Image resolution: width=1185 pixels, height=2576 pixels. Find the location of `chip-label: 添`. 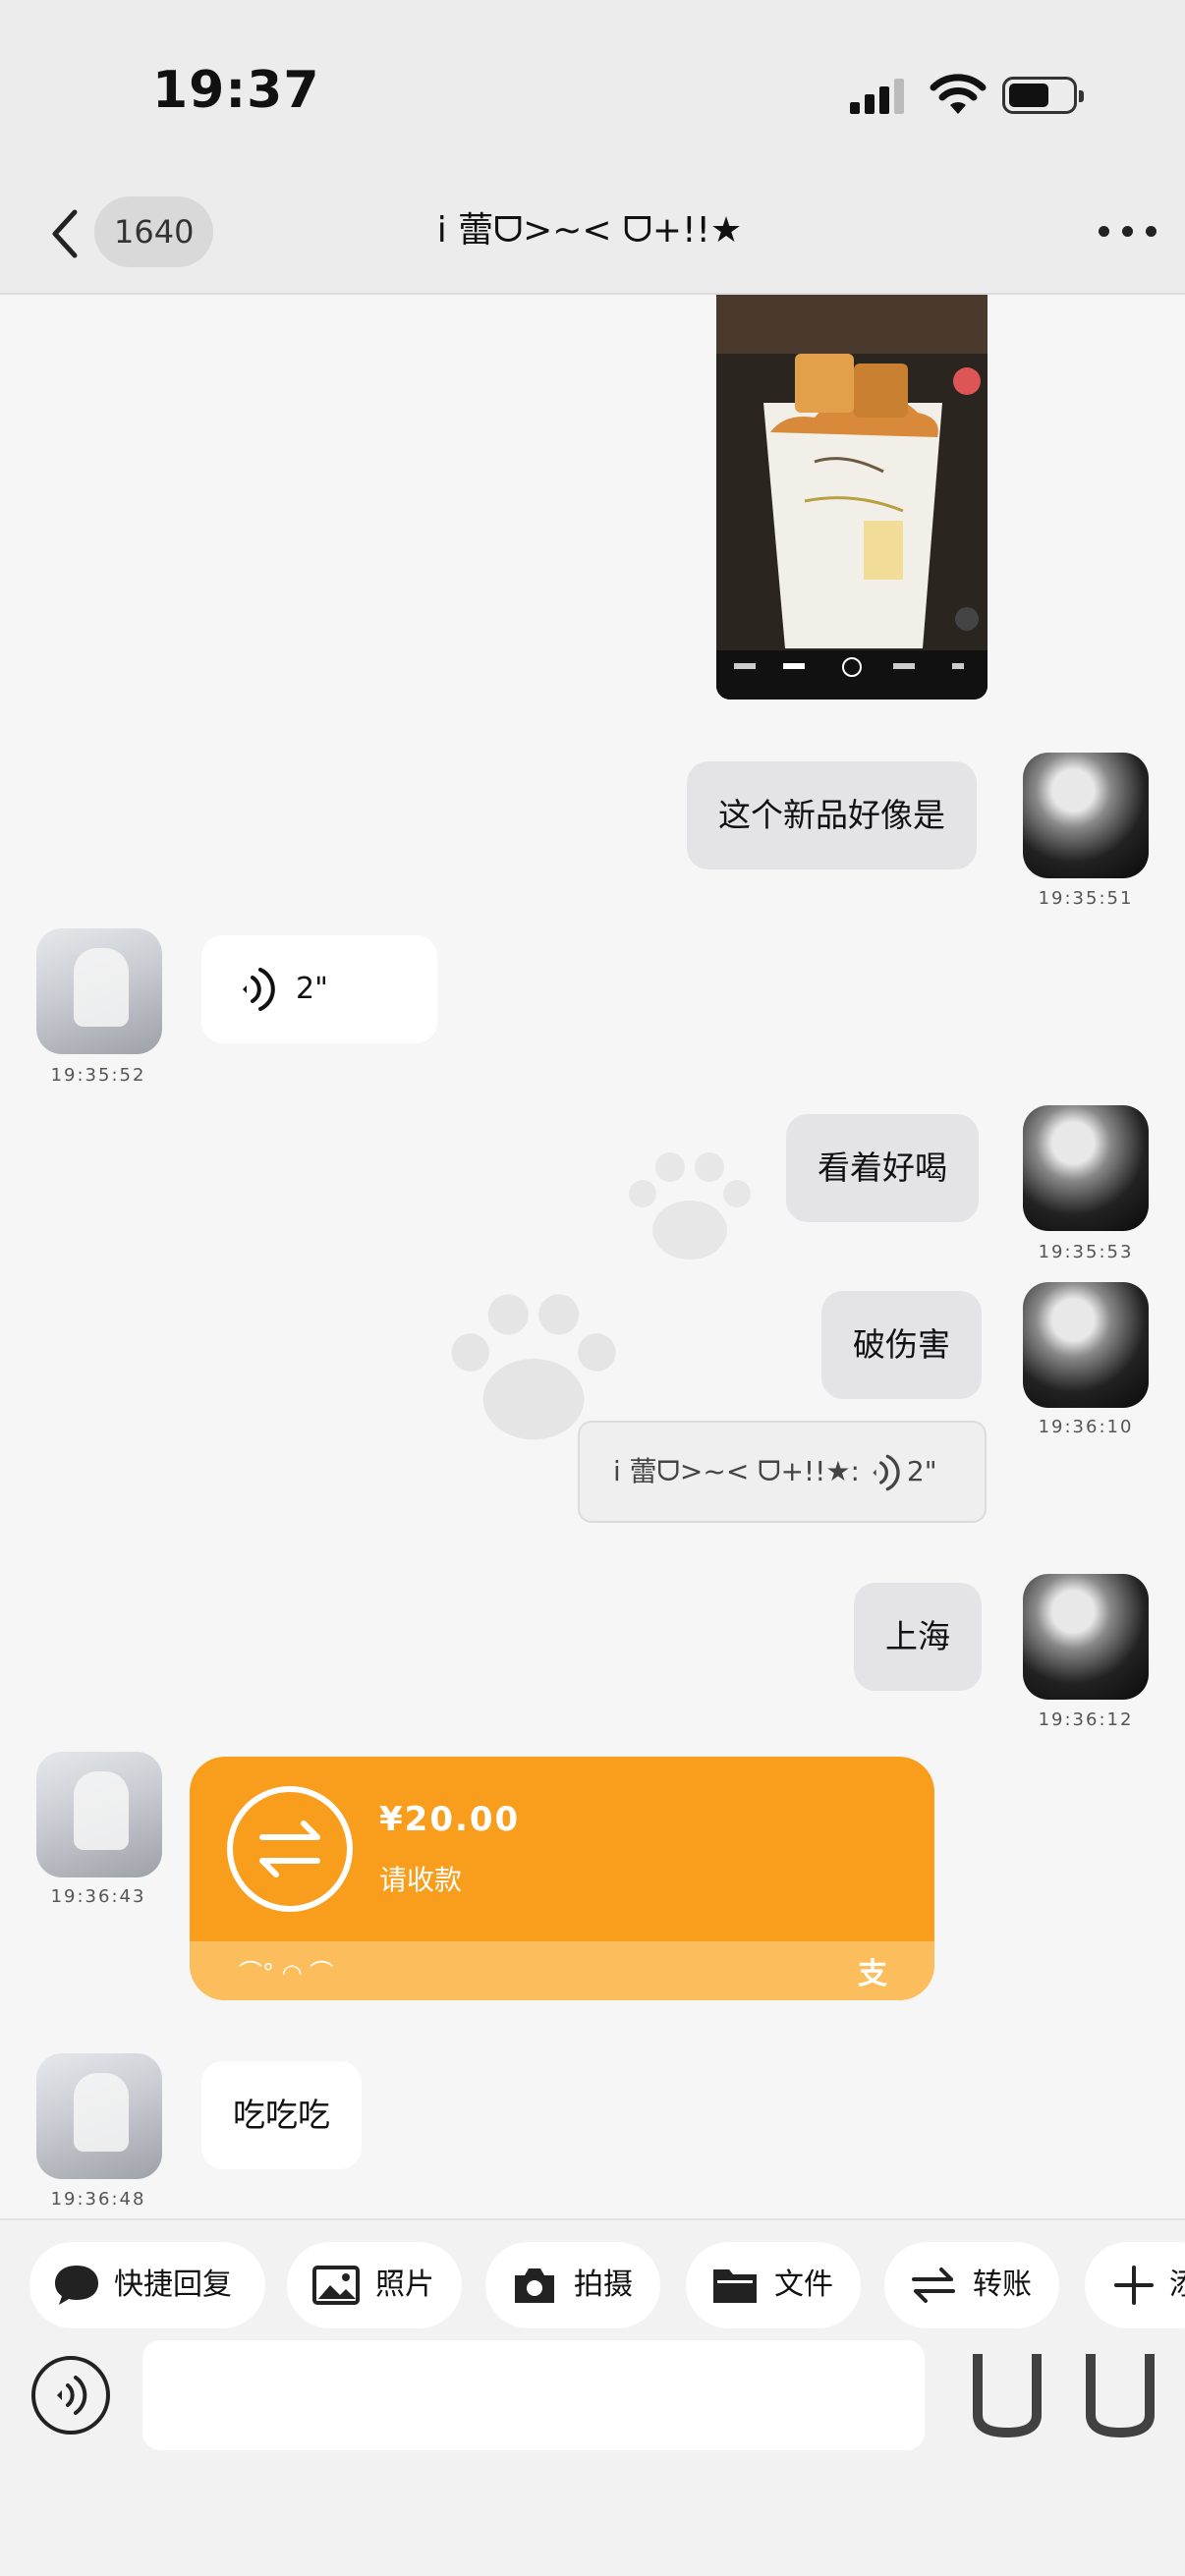

chip-label: 添 is located at coordinates (1177, 2285).